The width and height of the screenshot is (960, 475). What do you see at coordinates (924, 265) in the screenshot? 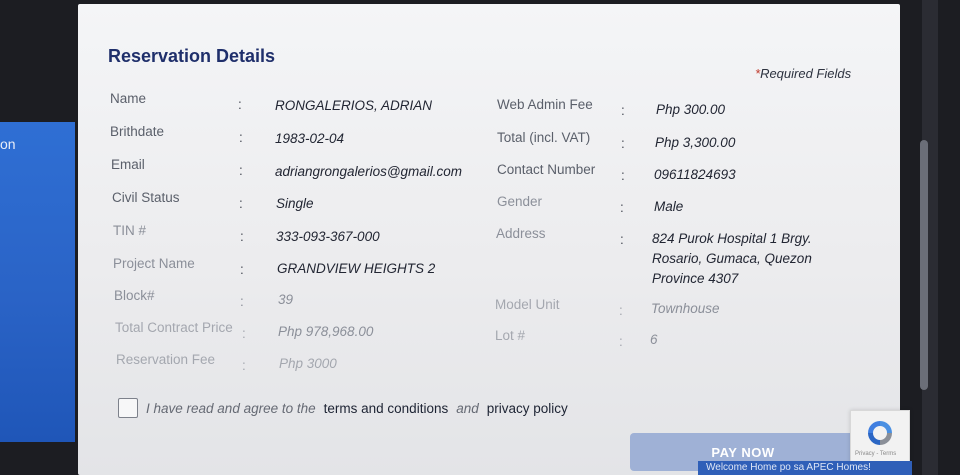
I see `page-scrollbar-thumb` at bounding box center [924, 265].